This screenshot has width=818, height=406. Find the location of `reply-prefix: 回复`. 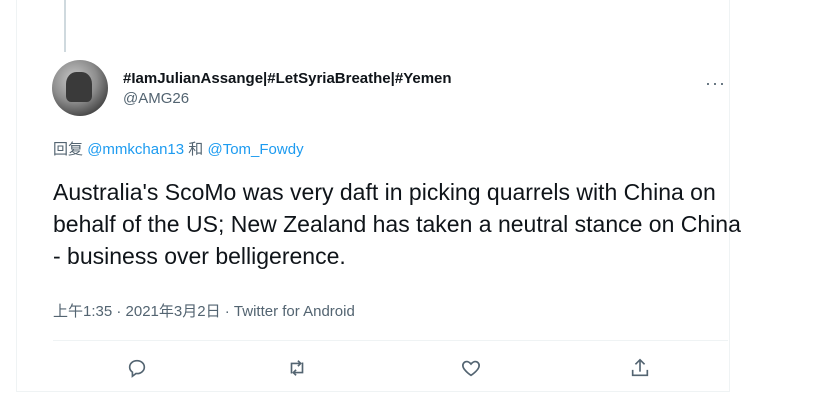

reply-prefix: 回复 is located at coordinates (68, 149).